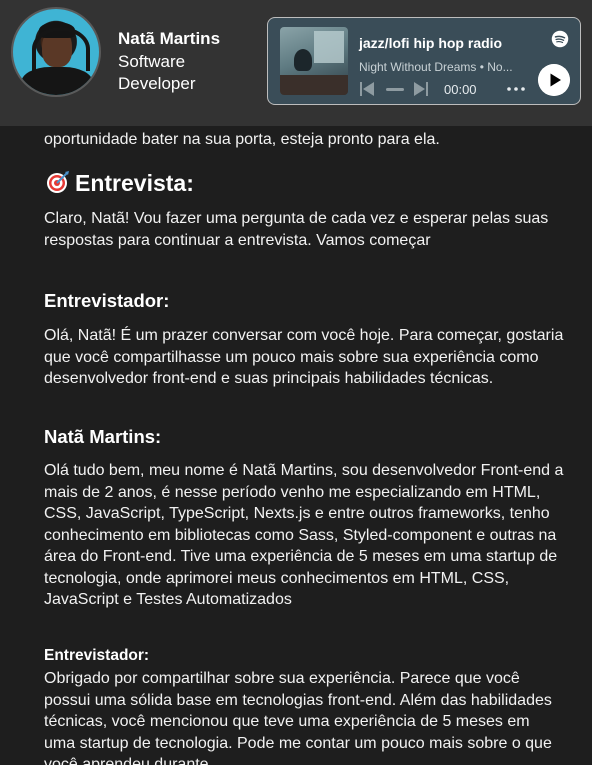 This screenshot has width=592, height=765. Describe the element at coordinates (460, 89) in the screenshot. I see `time-label: 00:00` at that location.